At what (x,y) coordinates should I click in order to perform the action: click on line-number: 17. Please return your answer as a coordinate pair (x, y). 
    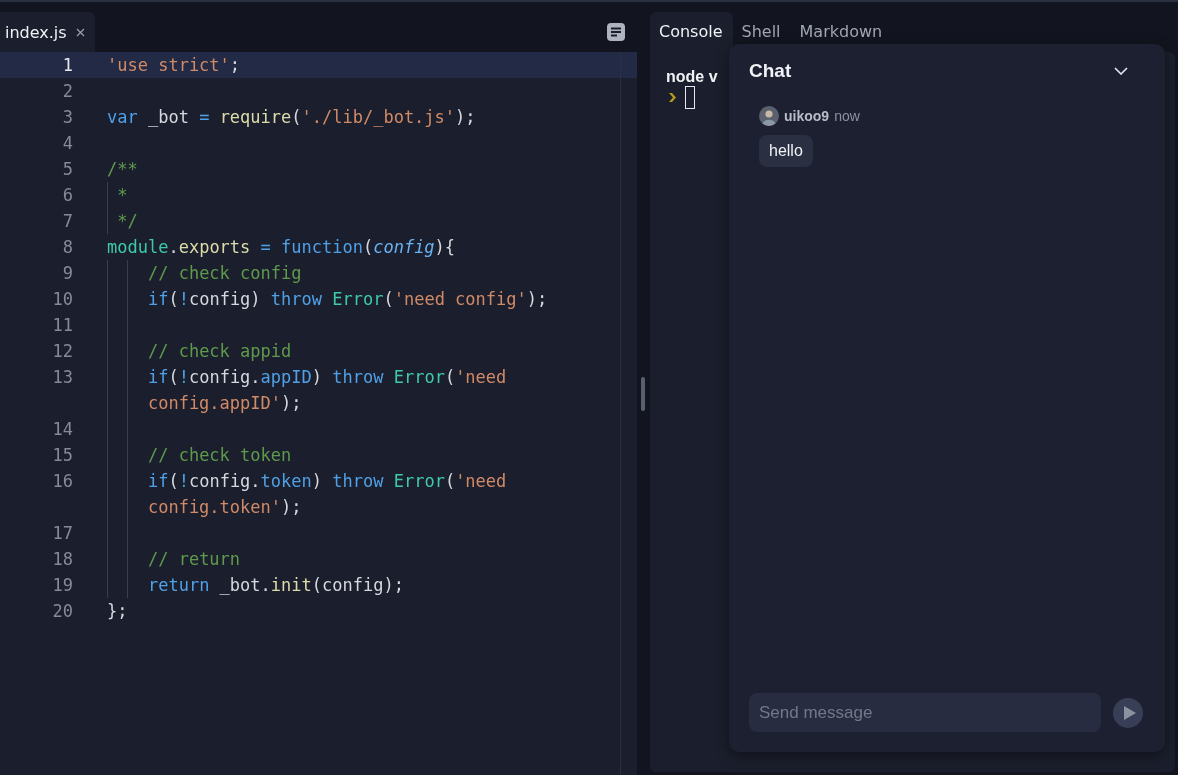
    Looking at the image, I should click on (62, 533).